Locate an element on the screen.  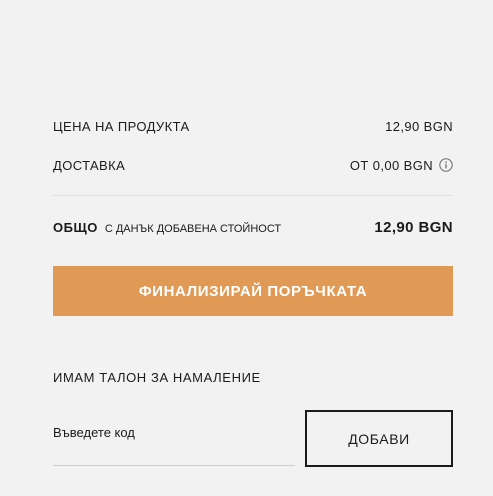
vat-note: С ДАНЪК ДОБАВЕНА СТОЙНОСТ is located at coordinates (193, 228).